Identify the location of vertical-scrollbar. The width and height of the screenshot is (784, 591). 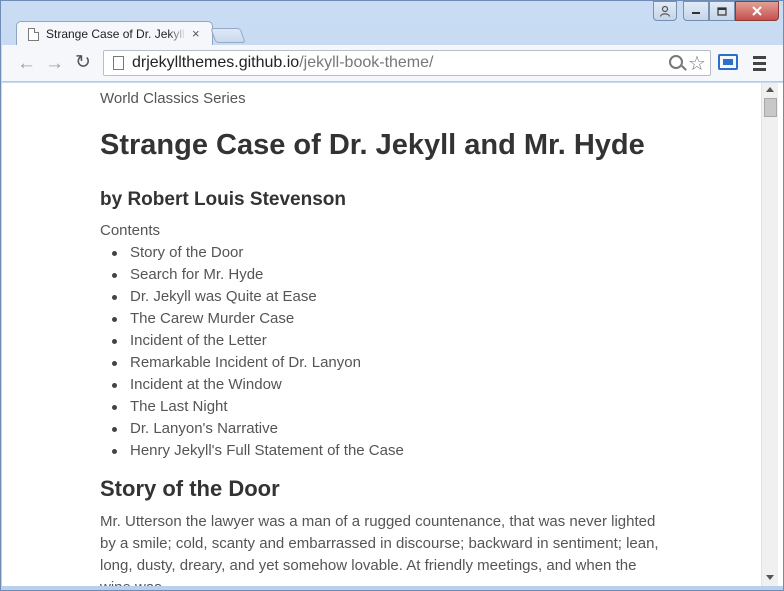
(769, 334).